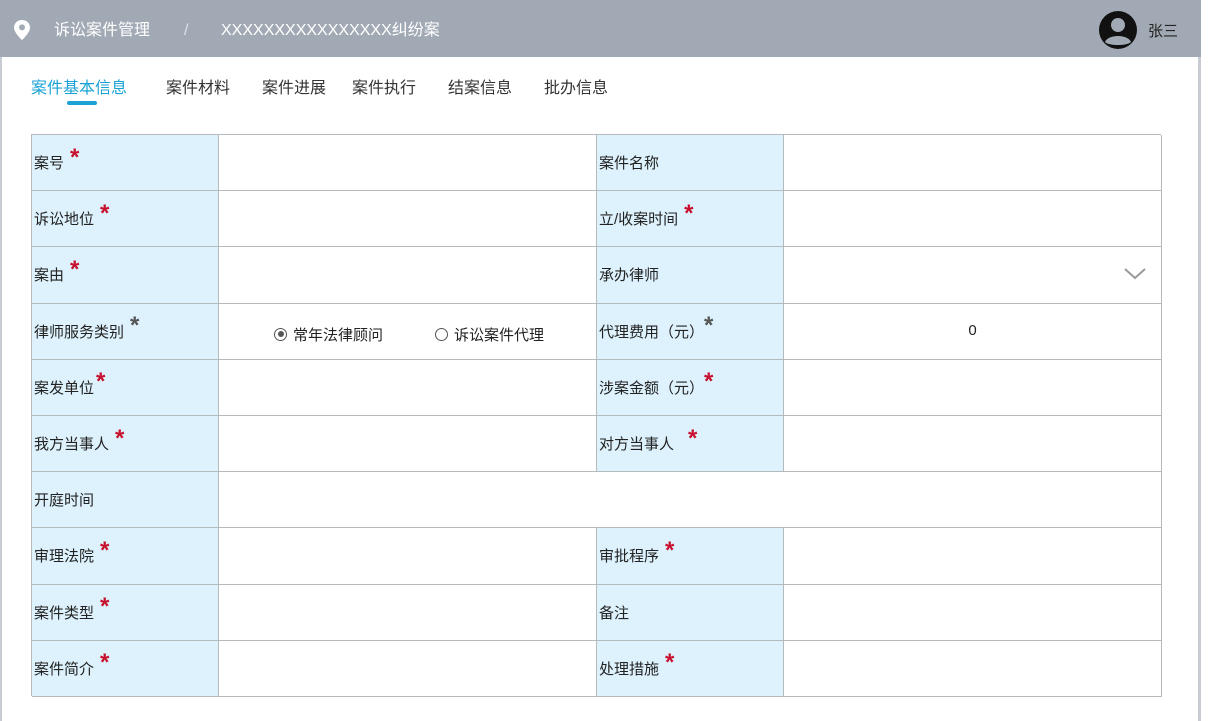 This screenshot has height=721, width=1209. What do you see at coordinates (198, 89) in the screenshot?
I see `tab-case-materials: 案件材料` at bounding box center [198, 89].